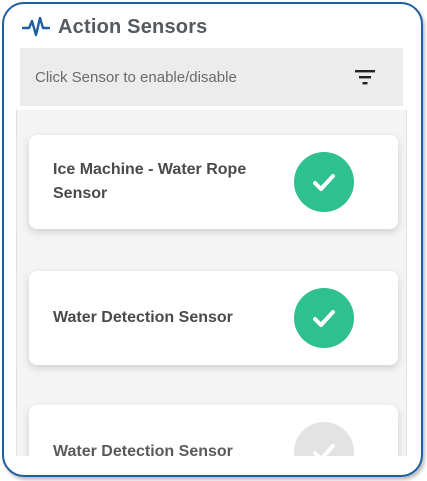 This screenshot has width=427, height=481. Describe the element at coordinates (365, 77) in the screenshot. I see `filter-icon` at that location.